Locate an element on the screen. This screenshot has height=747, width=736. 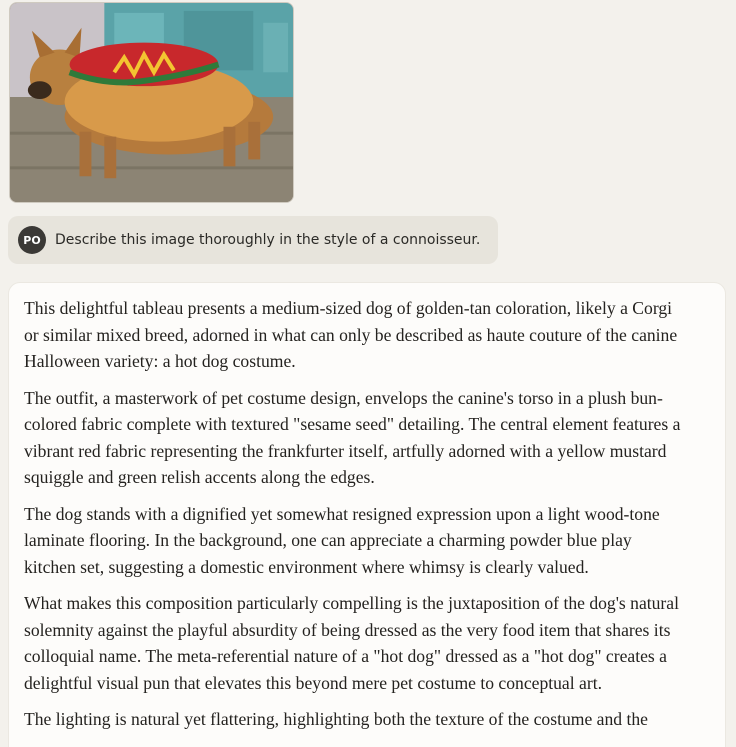
dog-photo-image is located at coordinates (151, 102).